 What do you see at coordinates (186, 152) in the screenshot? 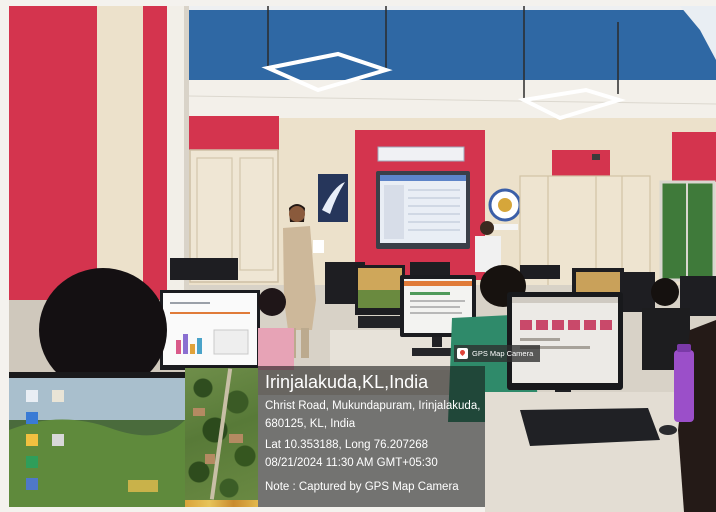
I see `column-shadow` at bounding box center [186, 152].